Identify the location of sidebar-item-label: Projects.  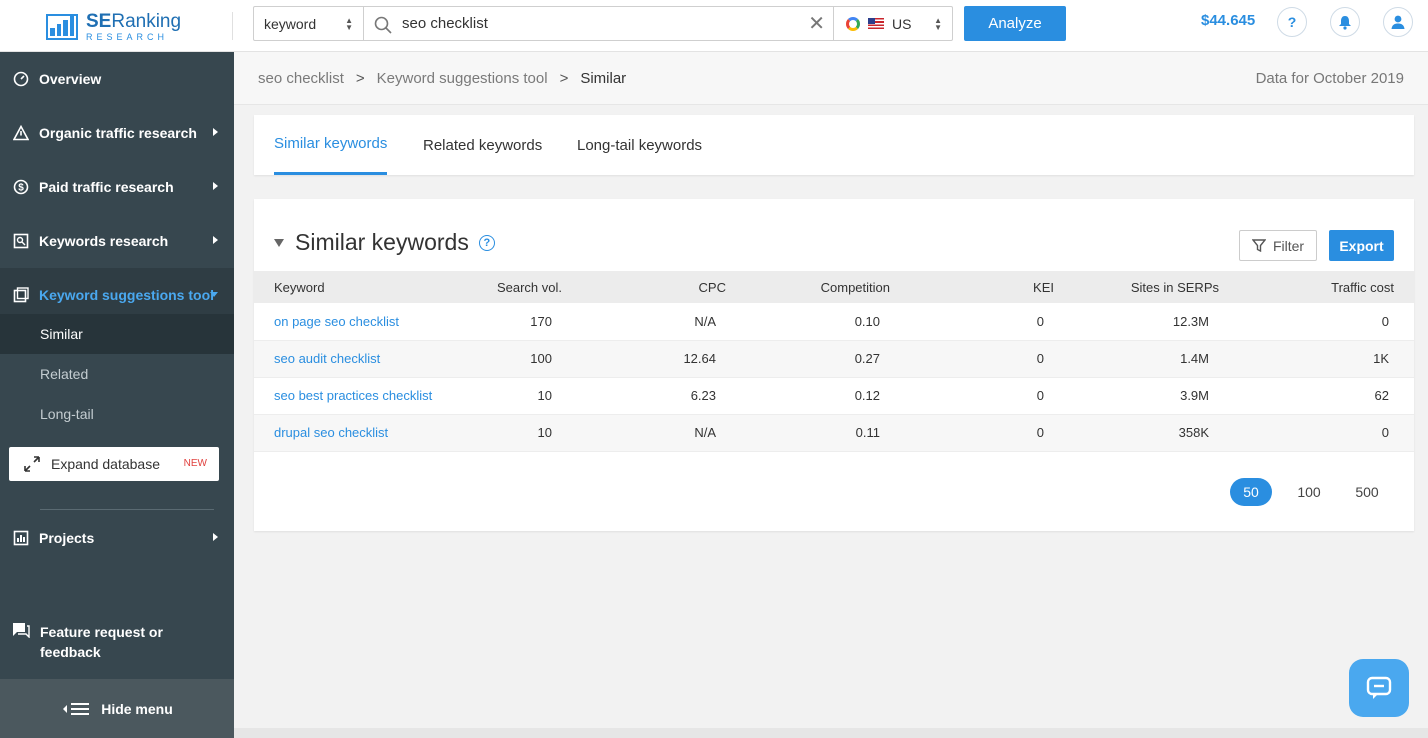
(67, 538).